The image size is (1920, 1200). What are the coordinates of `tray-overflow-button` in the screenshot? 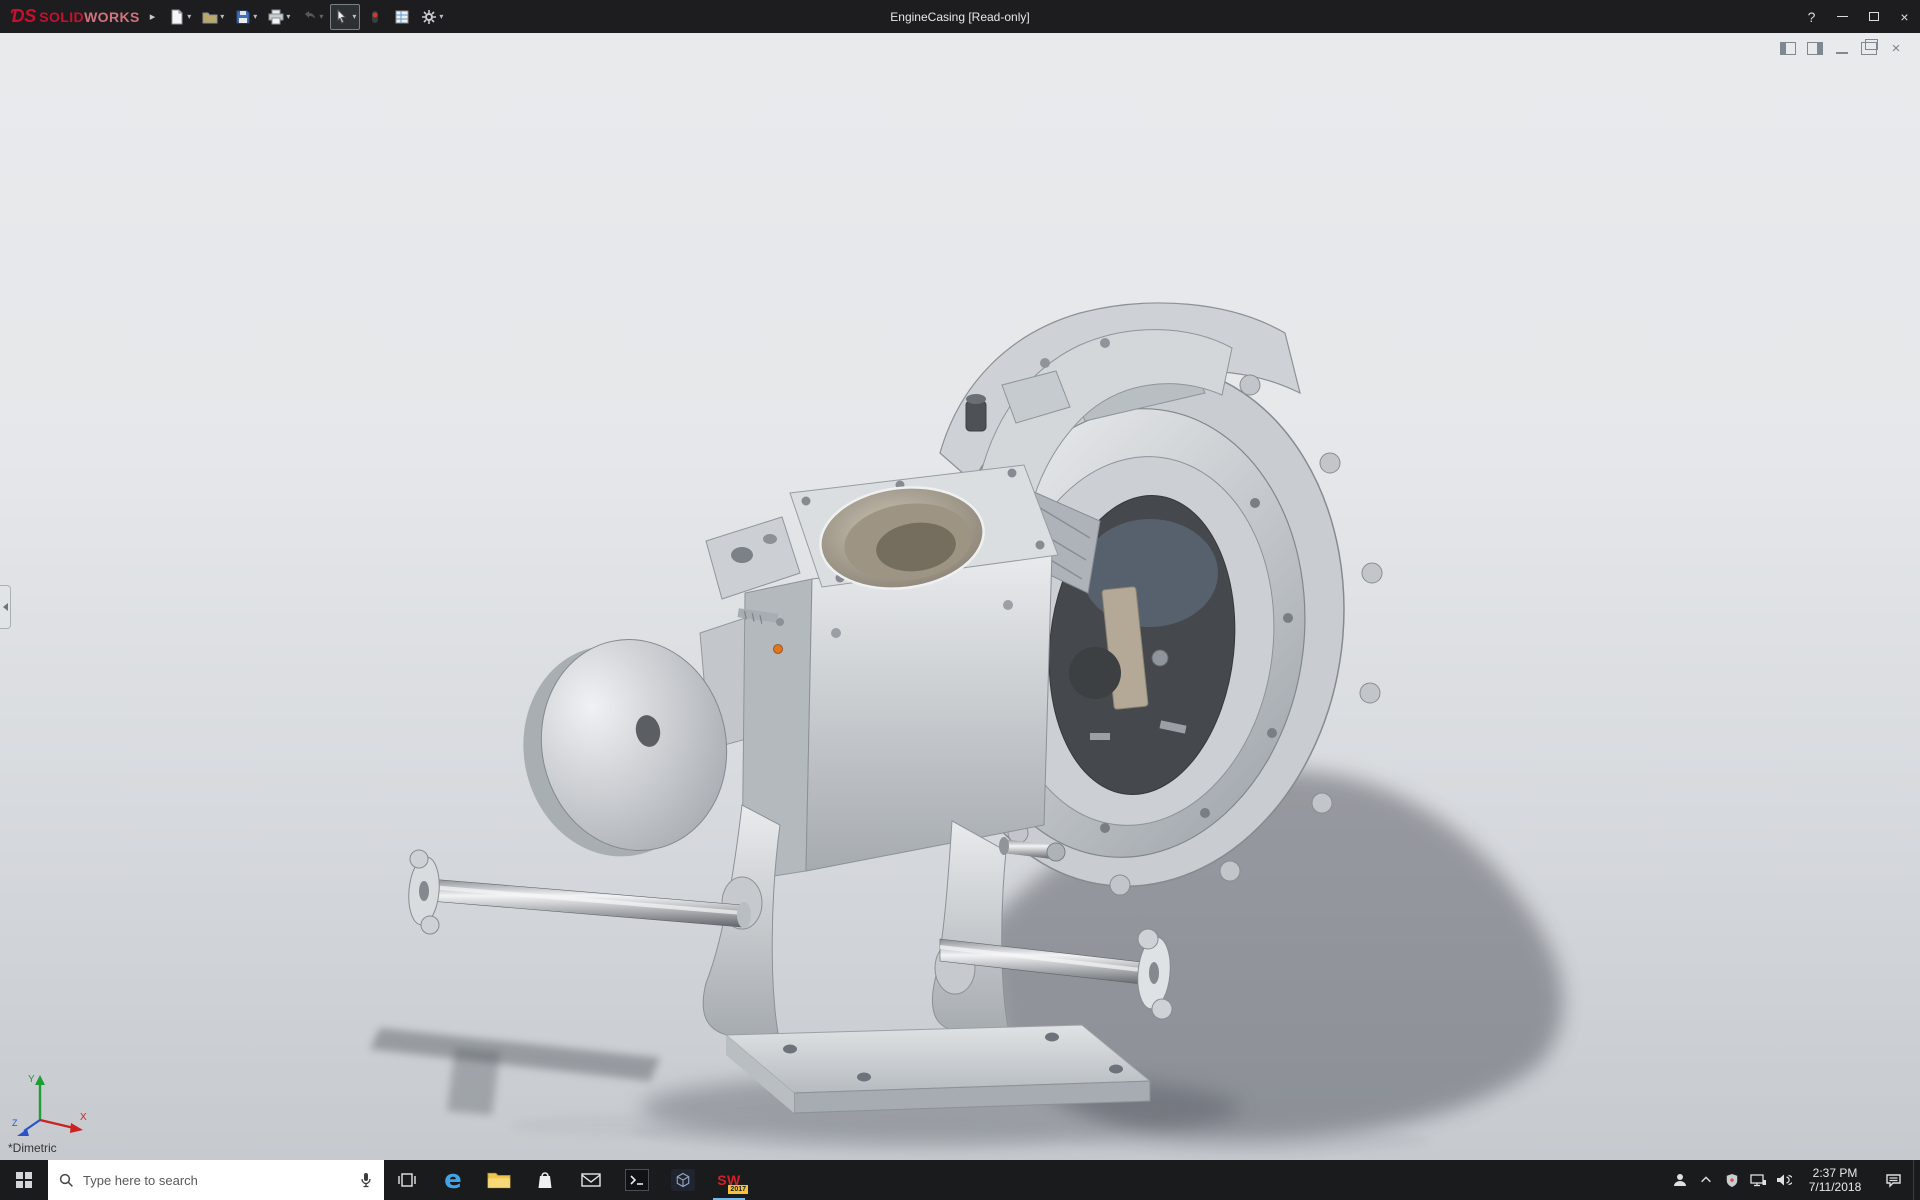 It's located at (1706, 1180).